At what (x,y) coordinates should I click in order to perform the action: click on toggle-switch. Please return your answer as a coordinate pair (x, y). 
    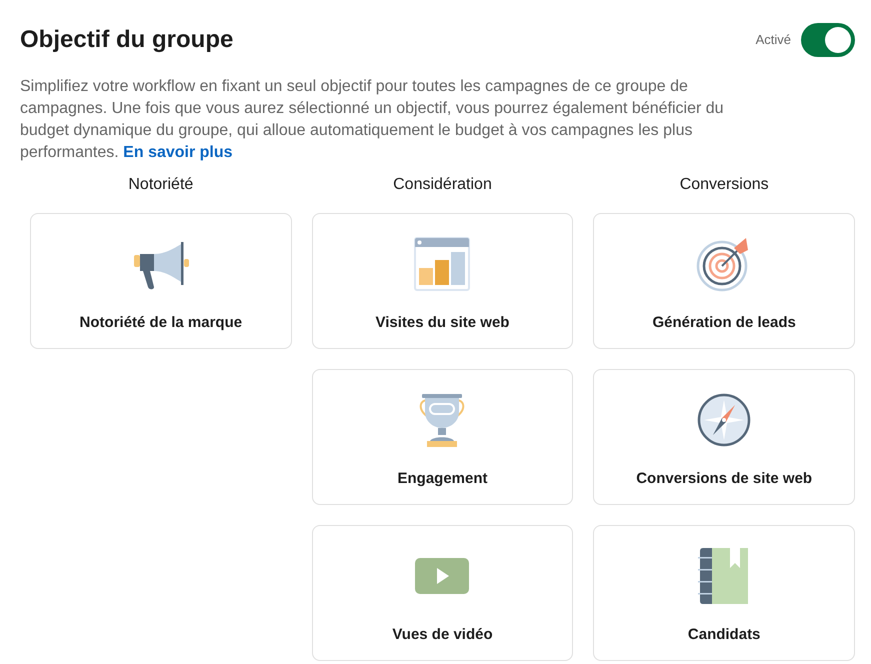
    Looking at the image, I should click on (828, 40).